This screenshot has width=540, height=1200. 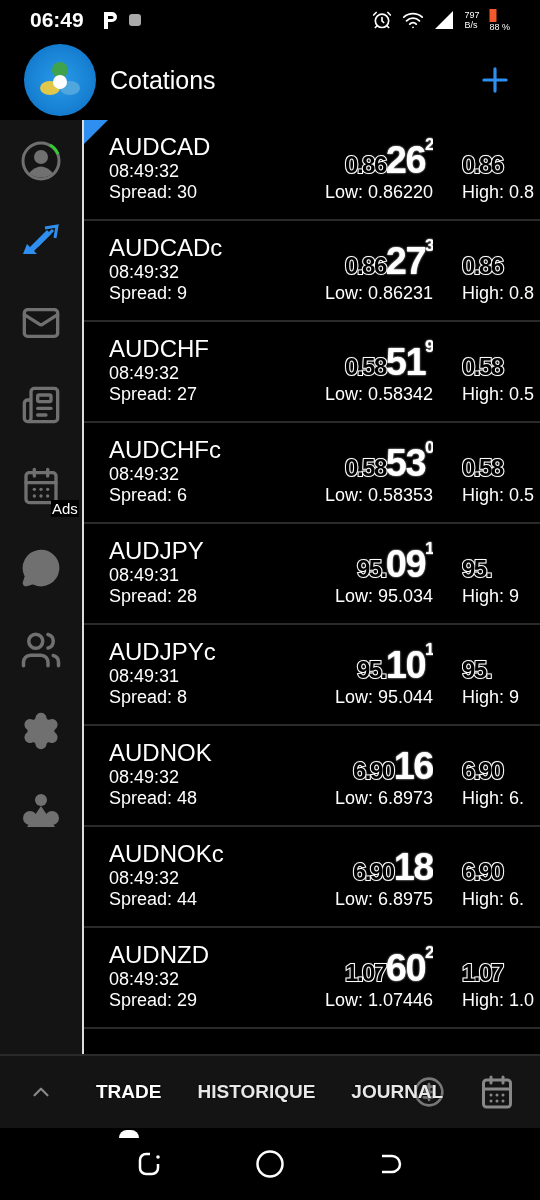 I want to click on low-price: Low: 0.58342, so click(x=378, y=394).